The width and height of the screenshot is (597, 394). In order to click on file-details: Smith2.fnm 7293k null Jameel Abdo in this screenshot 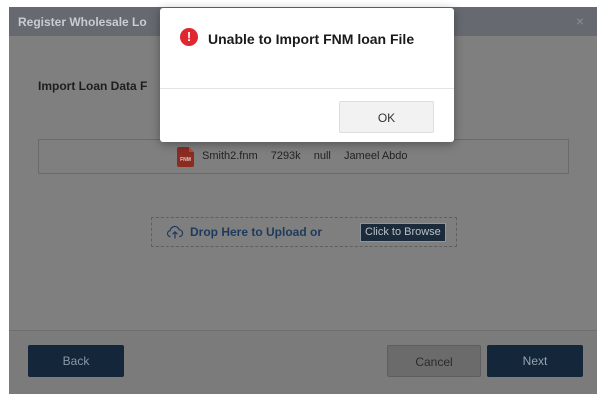, I will do `click(310, 156)`.